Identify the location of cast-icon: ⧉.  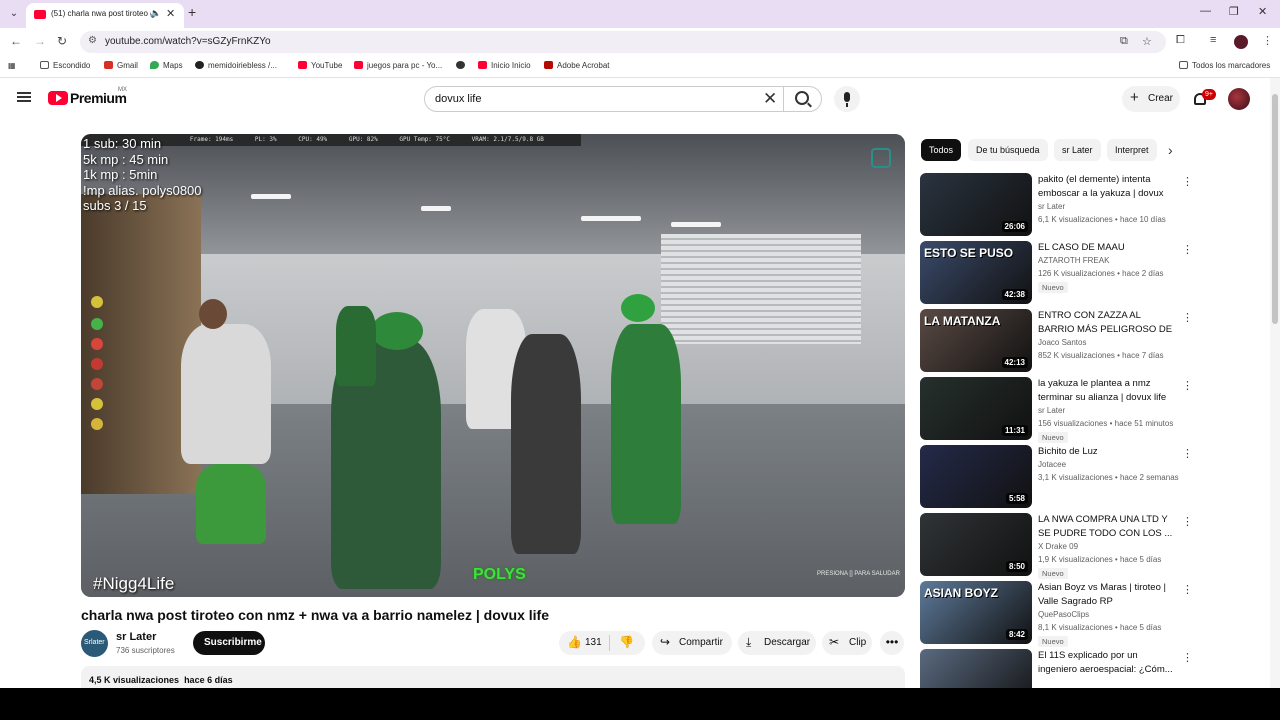
(1124, 41).